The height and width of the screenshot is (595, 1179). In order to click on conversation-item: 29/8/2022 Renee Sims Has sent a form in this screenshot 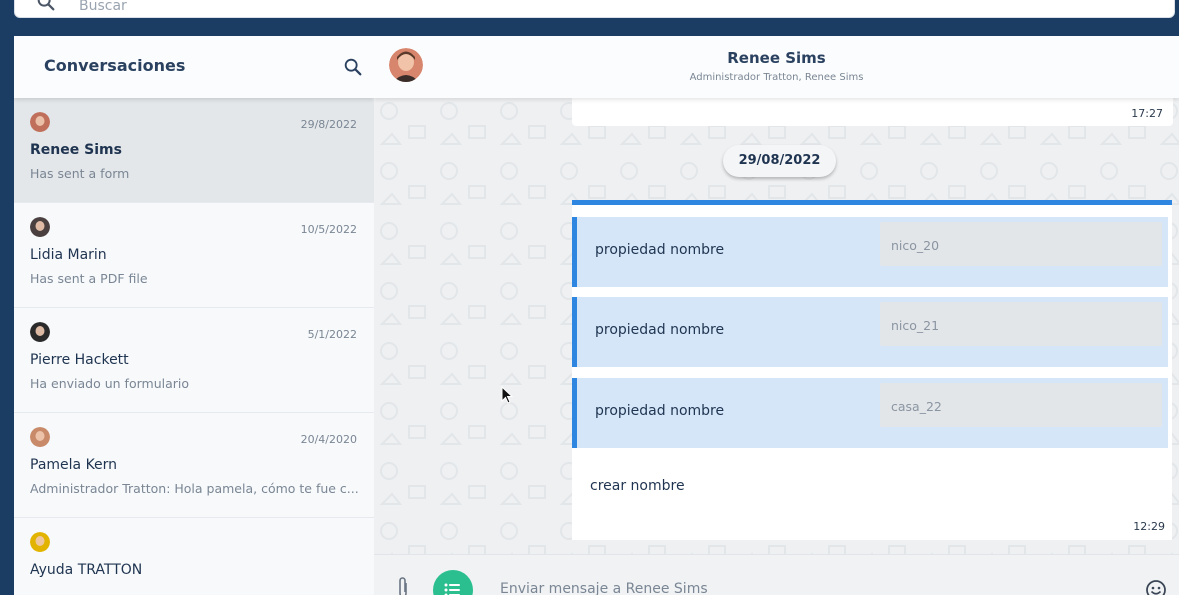, I will do `click(194, 150)`.